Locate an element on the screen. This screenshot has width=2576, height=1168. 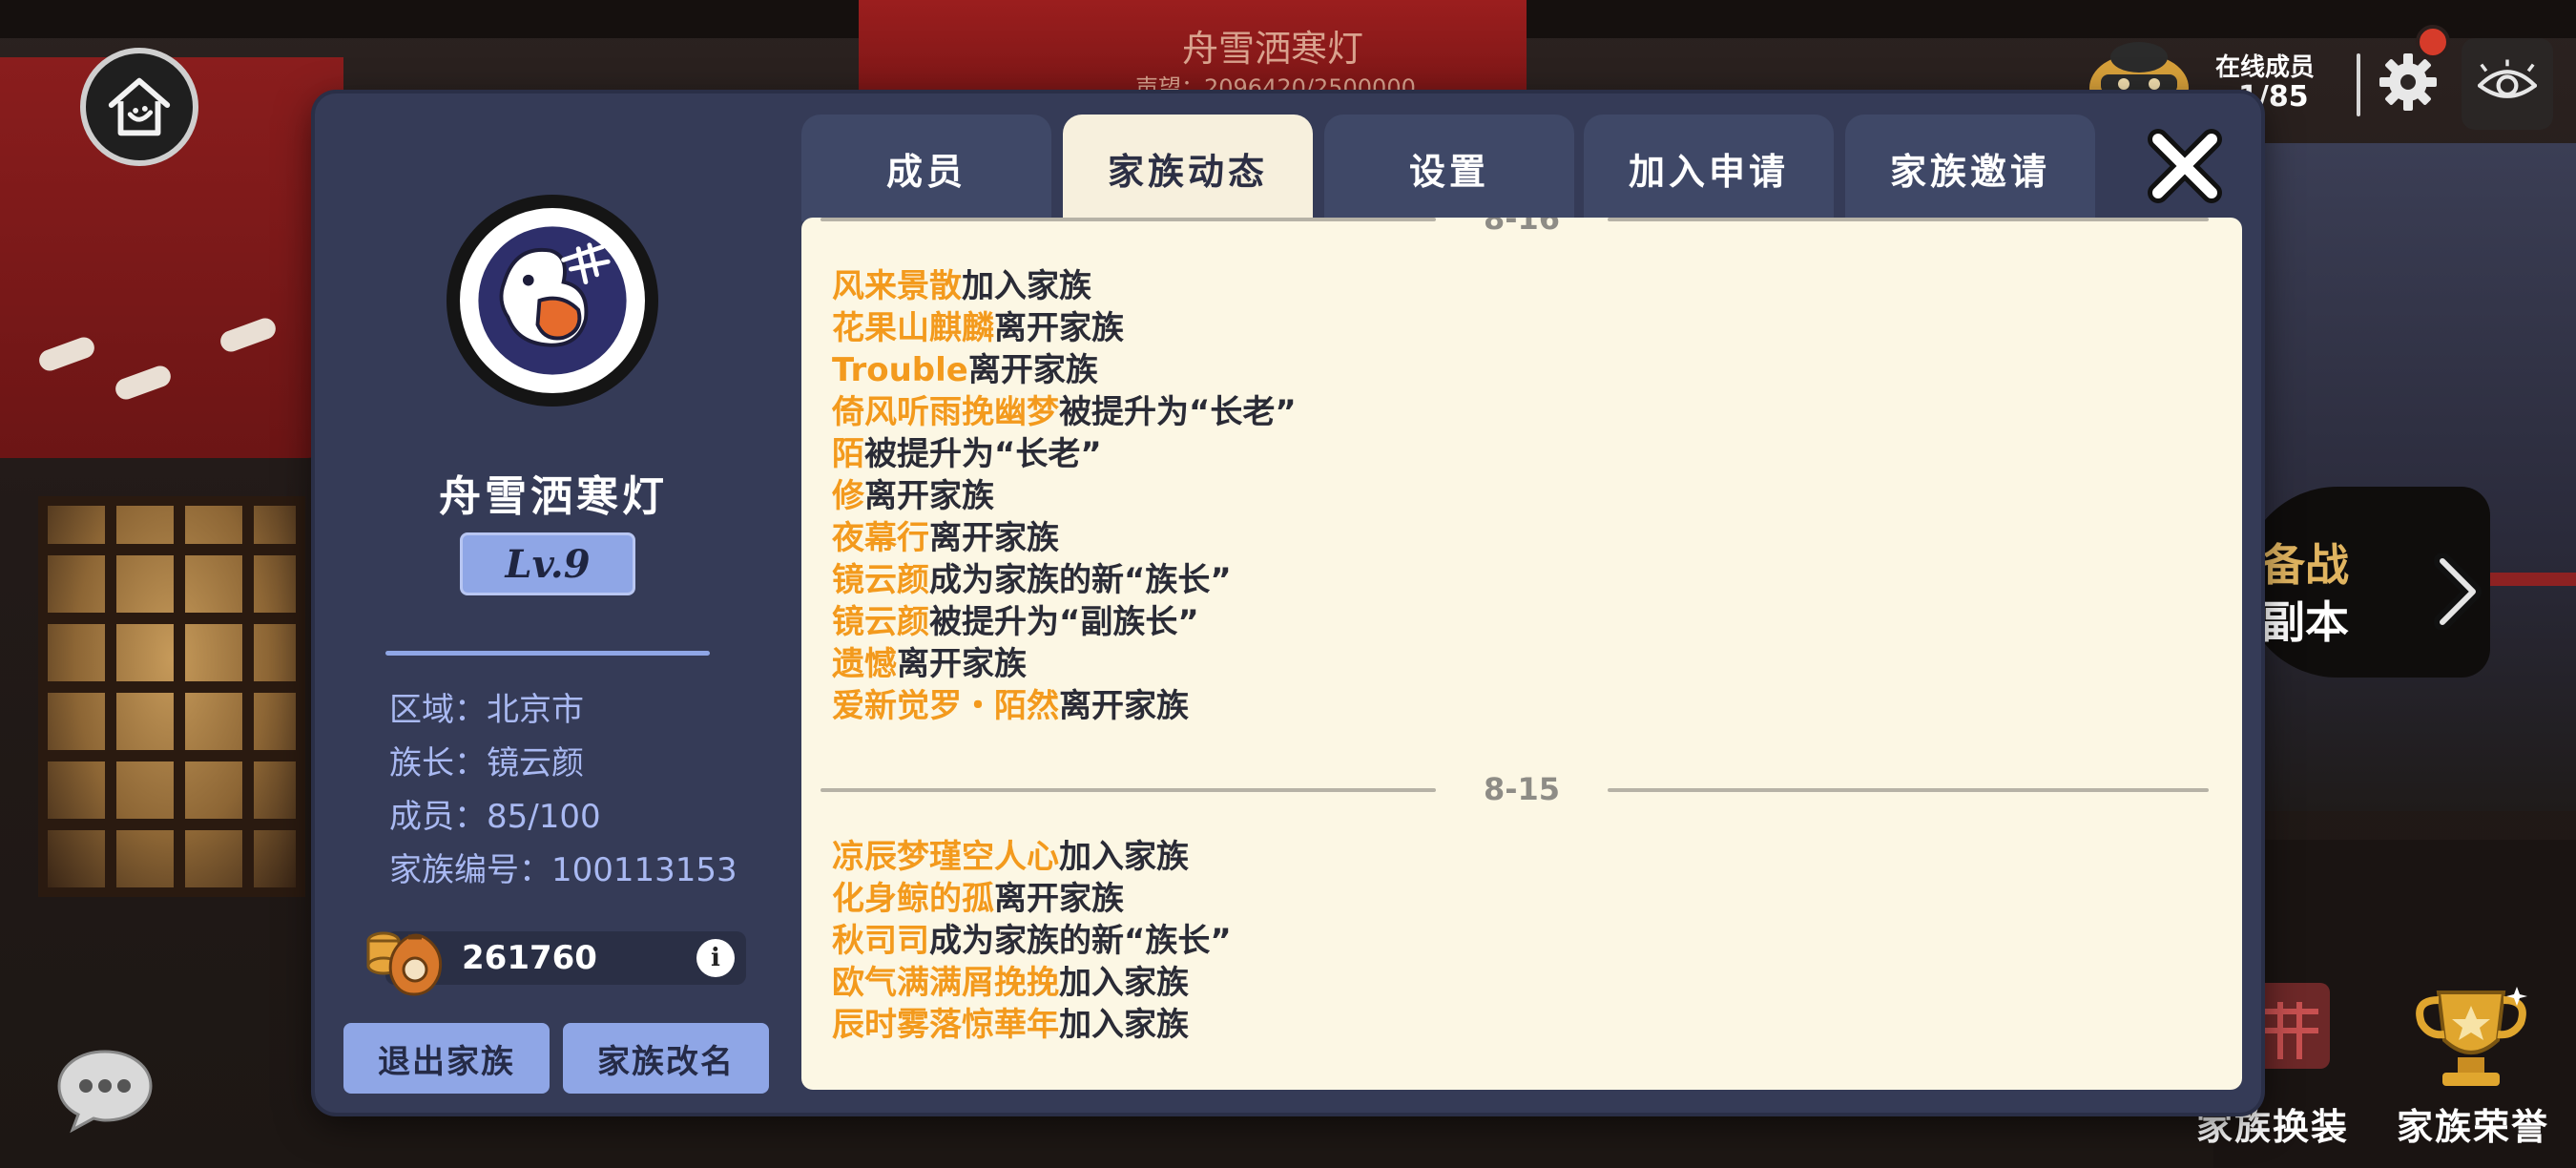
feed-event: 秋司司成为家族的新“族长” is located at coordinates (1032, 941).